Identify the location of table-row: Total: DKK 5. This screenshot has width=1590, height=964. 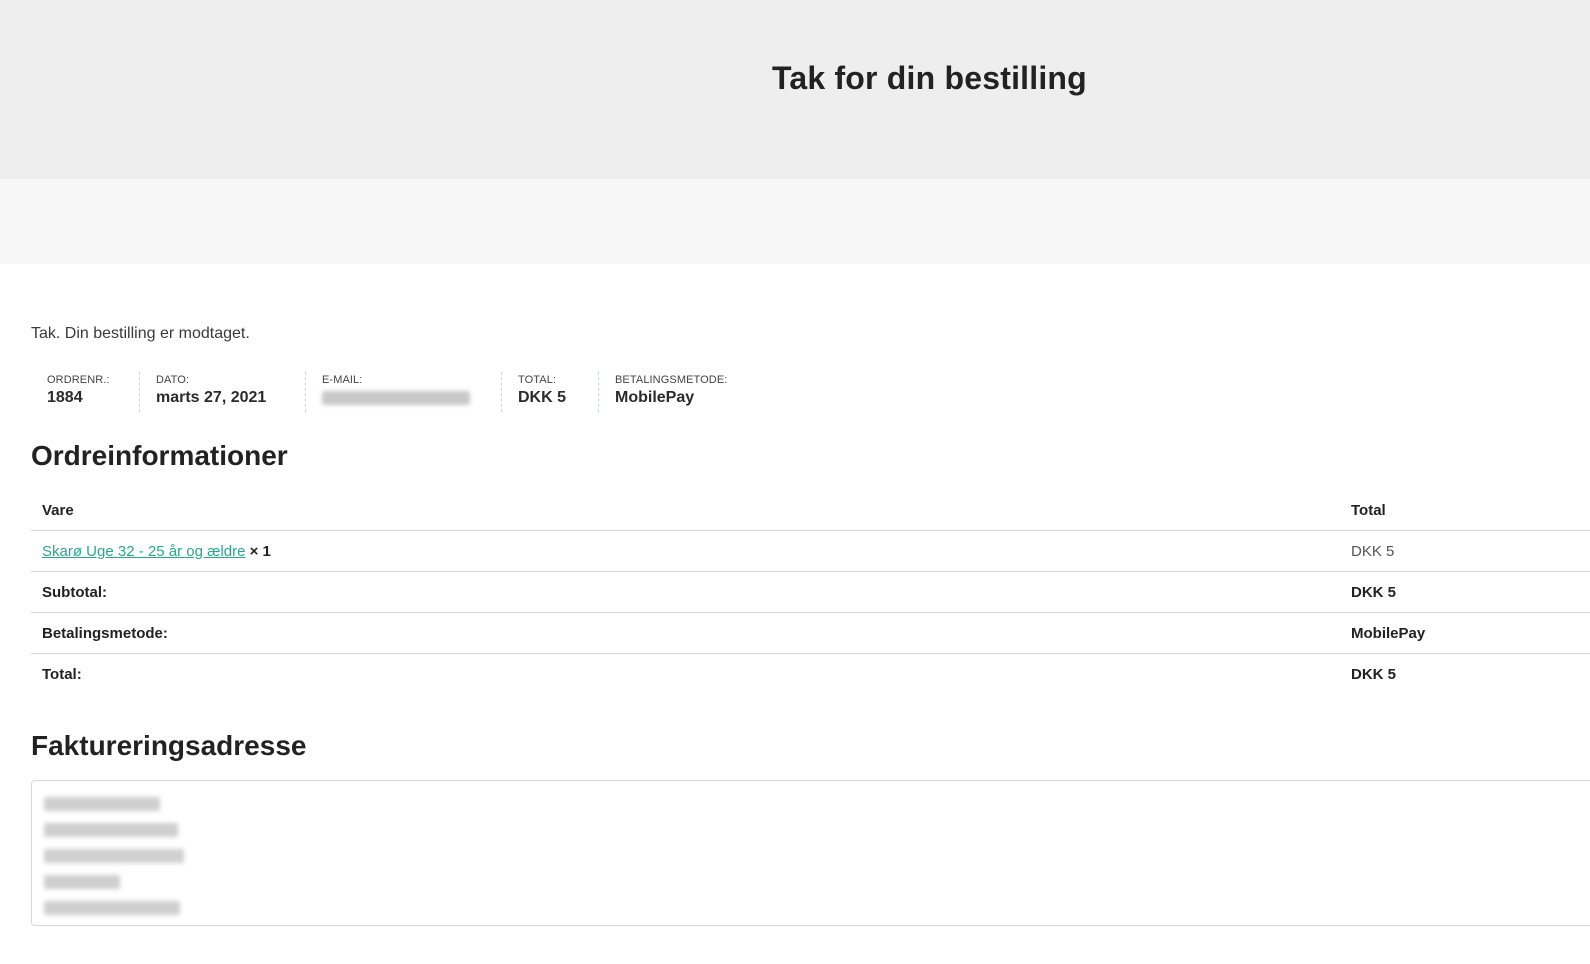
(810, 674).